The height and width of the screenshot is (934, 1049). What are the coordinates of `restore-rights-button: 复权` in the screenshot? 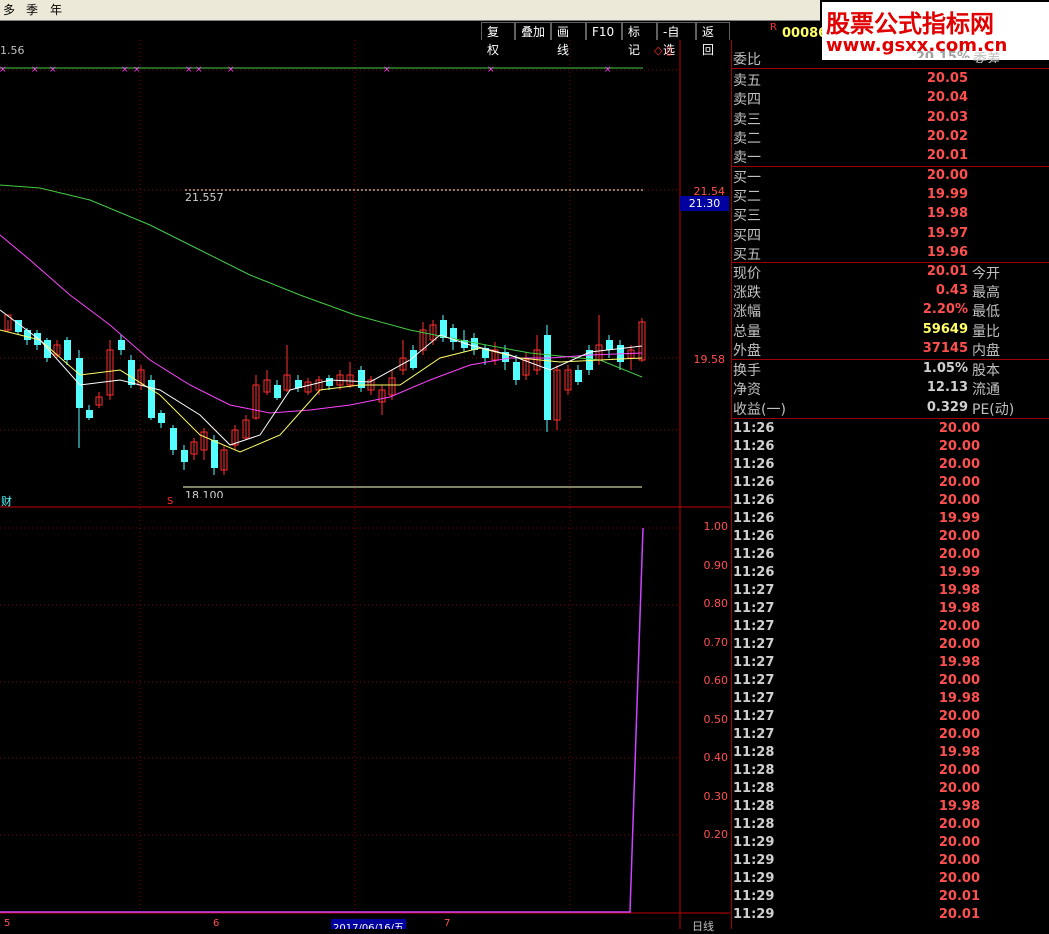 It's located at (498, 39).